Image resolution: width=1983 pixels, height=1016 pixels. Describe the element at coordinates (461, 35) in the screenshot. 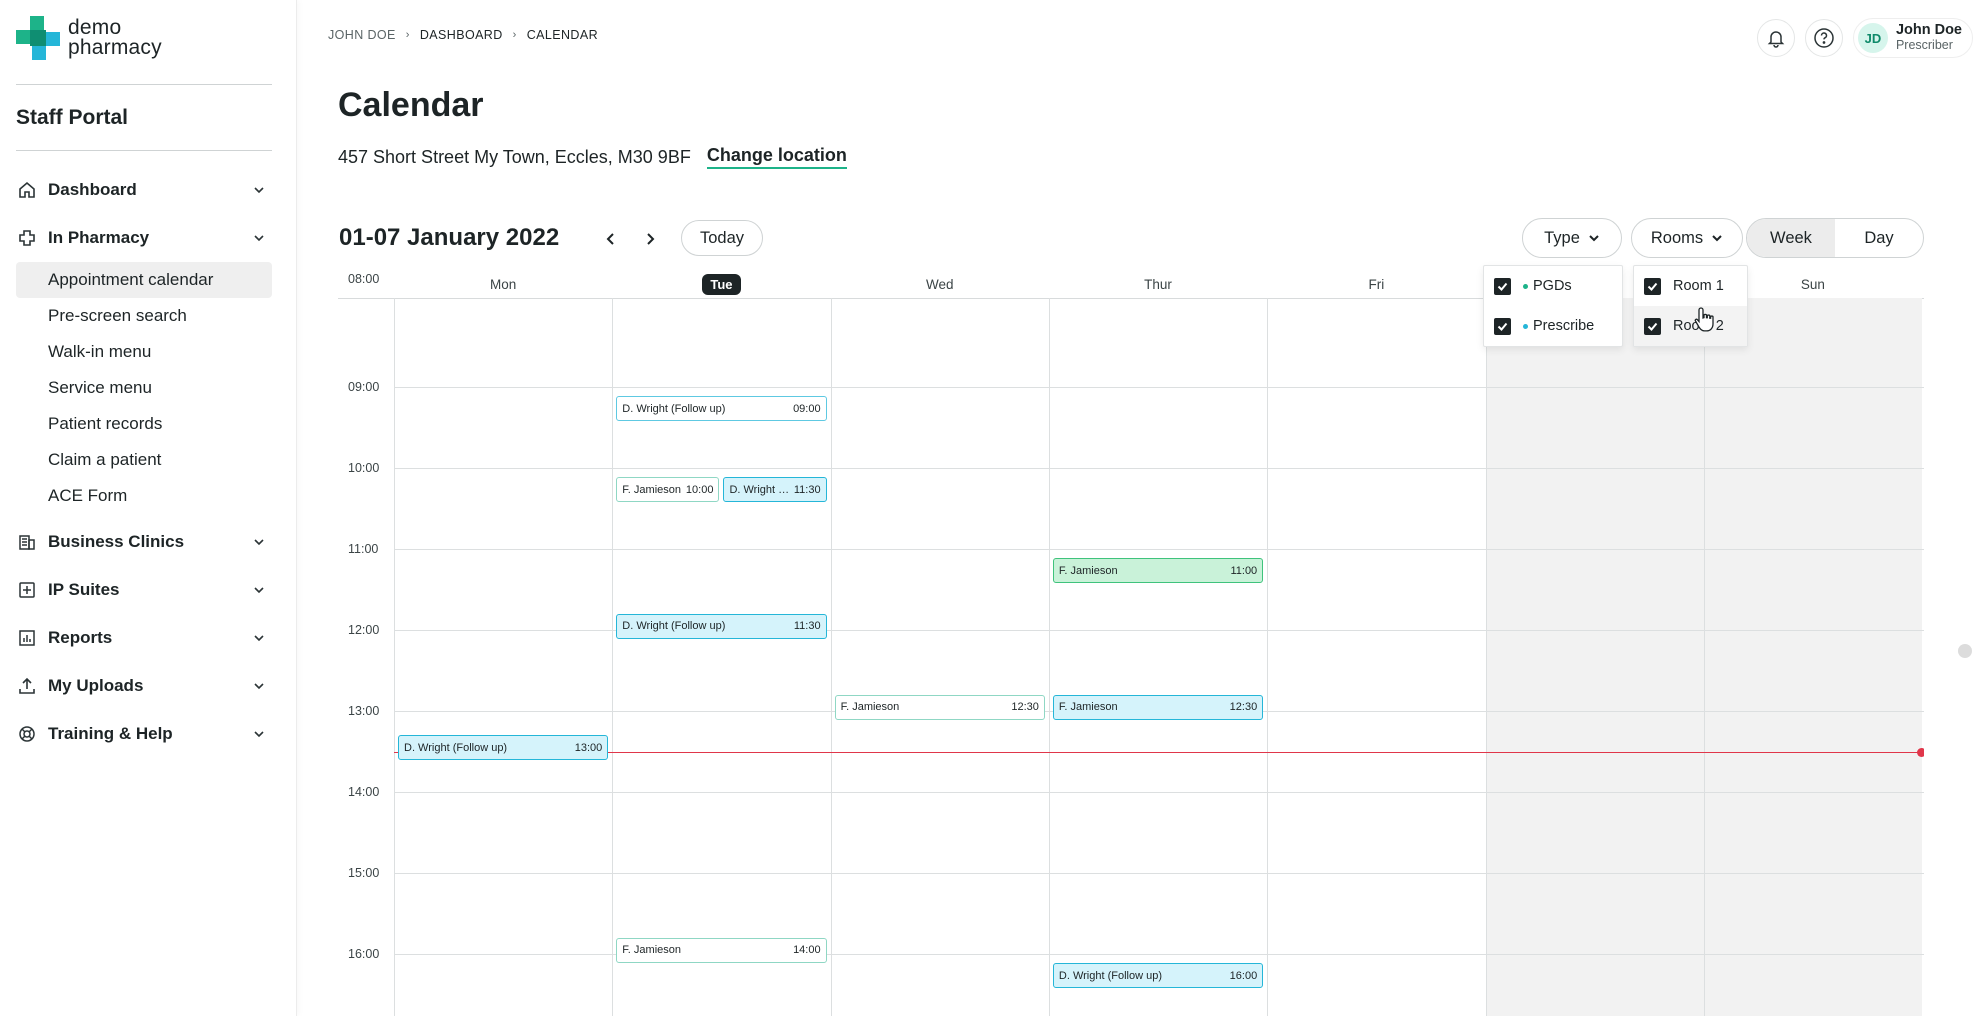

I see `breadcrumb-item: DASHBOARD` at that location.